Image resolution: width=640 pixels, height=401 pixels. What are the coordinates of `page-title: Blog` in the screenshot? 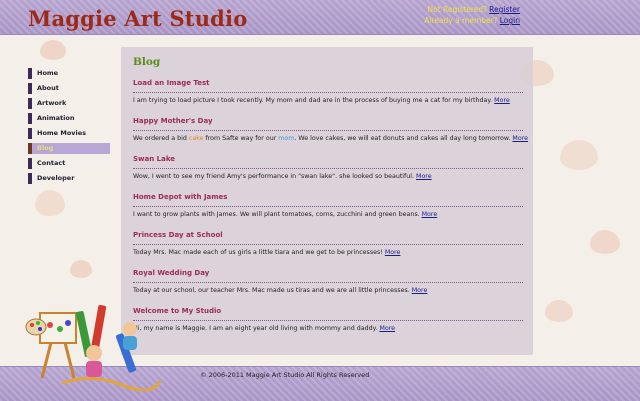 It's located at (147, 62).